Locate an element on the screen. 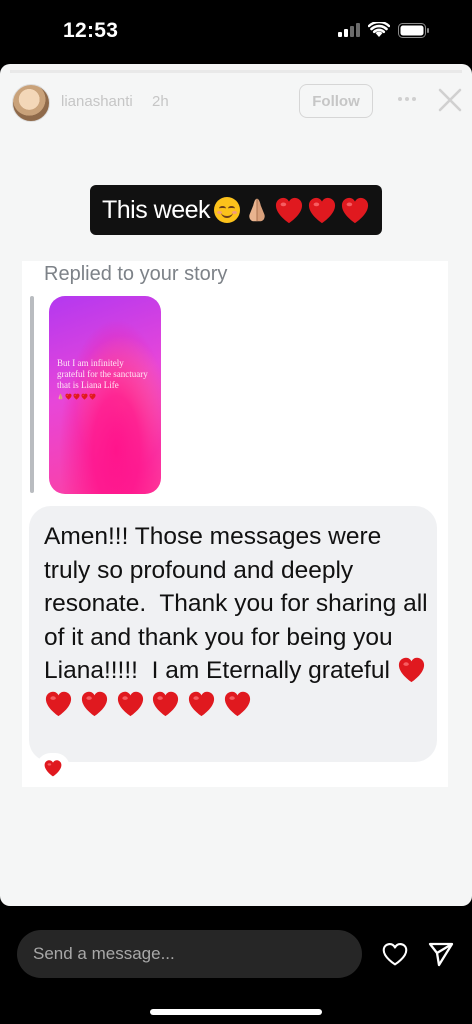 The image size is (472, 1024). send-icon is located at coordinates (441, 954).